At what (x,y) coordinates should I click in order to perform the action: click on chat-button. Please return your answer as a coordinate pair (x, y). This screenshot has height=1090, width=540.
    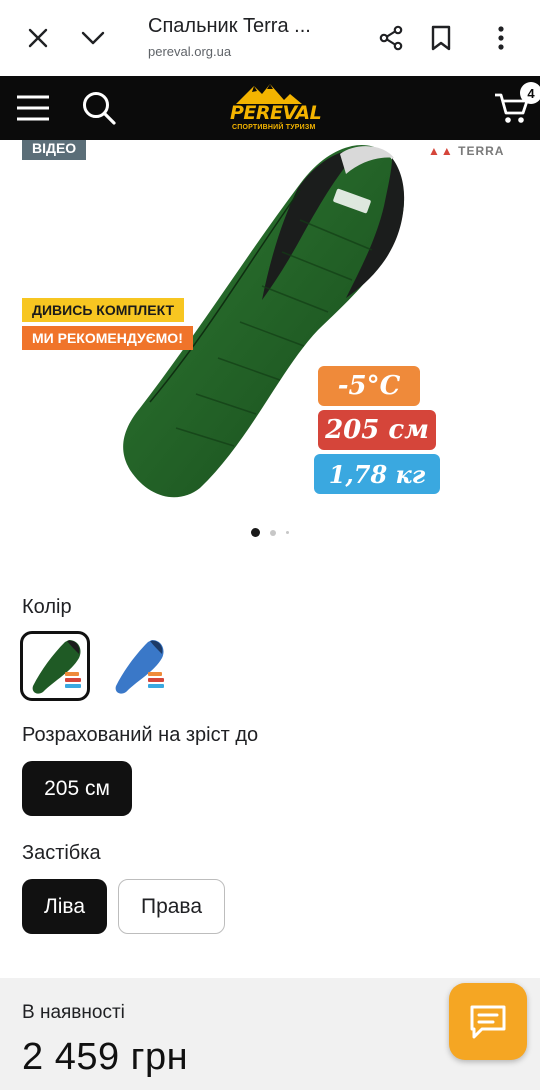
    Looking at the image, I should click on (488, 1021).